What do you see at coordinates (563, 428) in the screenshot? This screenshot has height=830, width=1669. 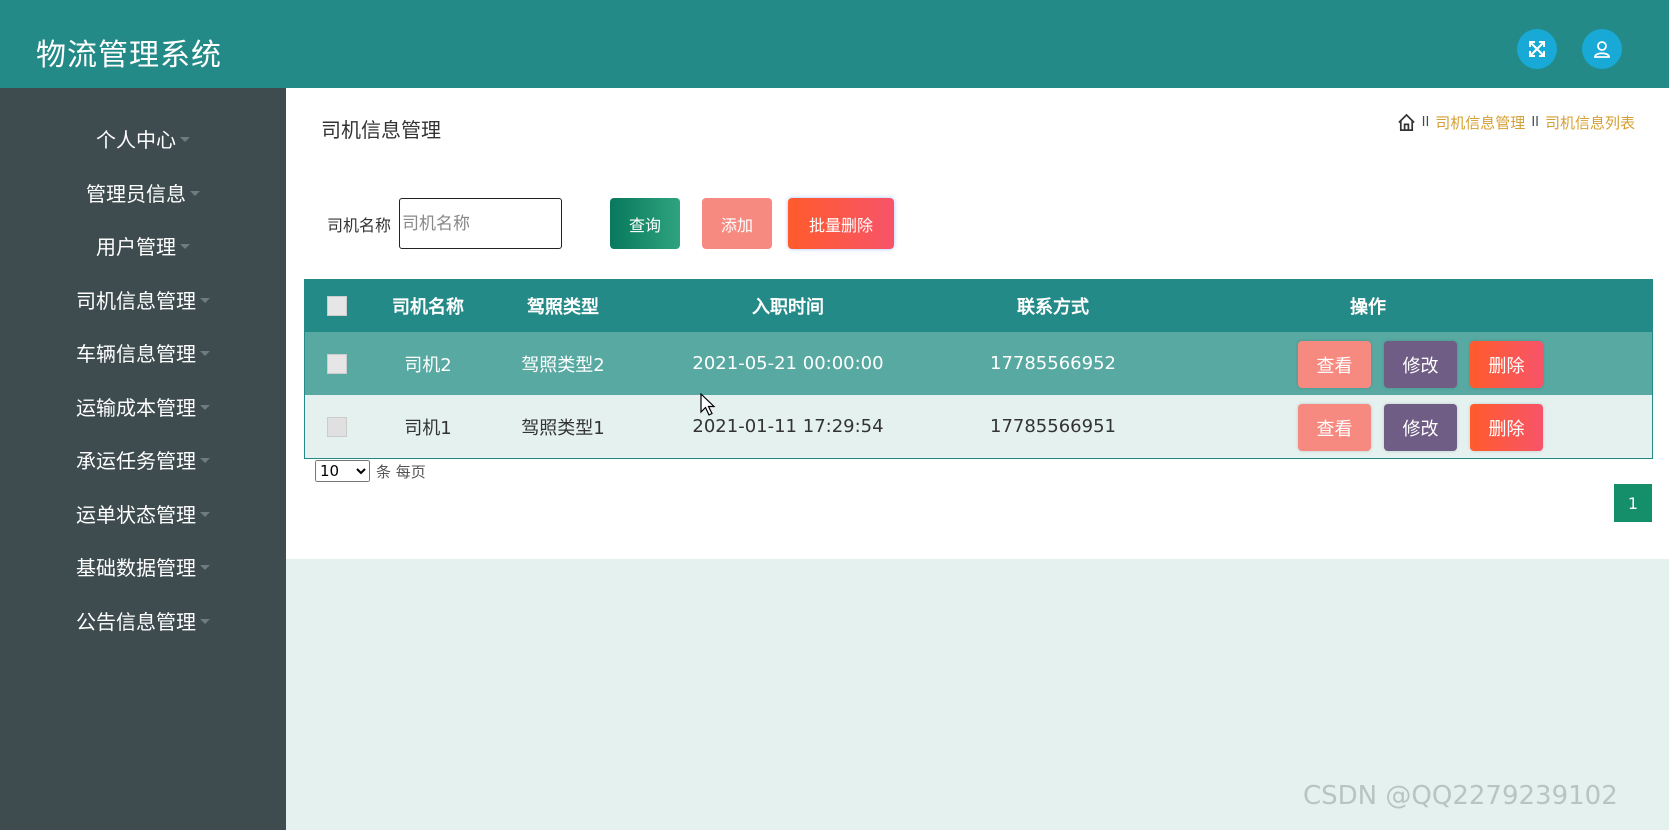 I see `cell-license: 驾照类型1` at bounding box center [563, 428].